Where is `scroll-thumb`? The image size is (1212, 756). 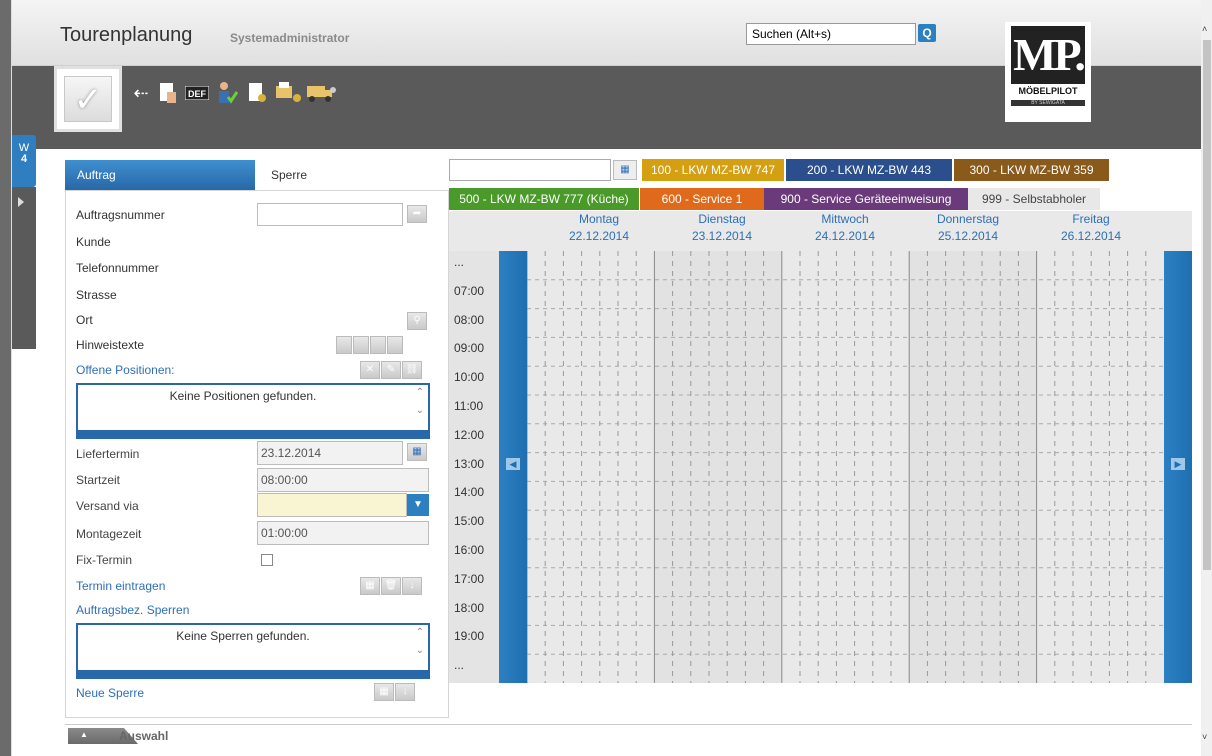
scroll-thumb is located at coordinates (1207, 305).